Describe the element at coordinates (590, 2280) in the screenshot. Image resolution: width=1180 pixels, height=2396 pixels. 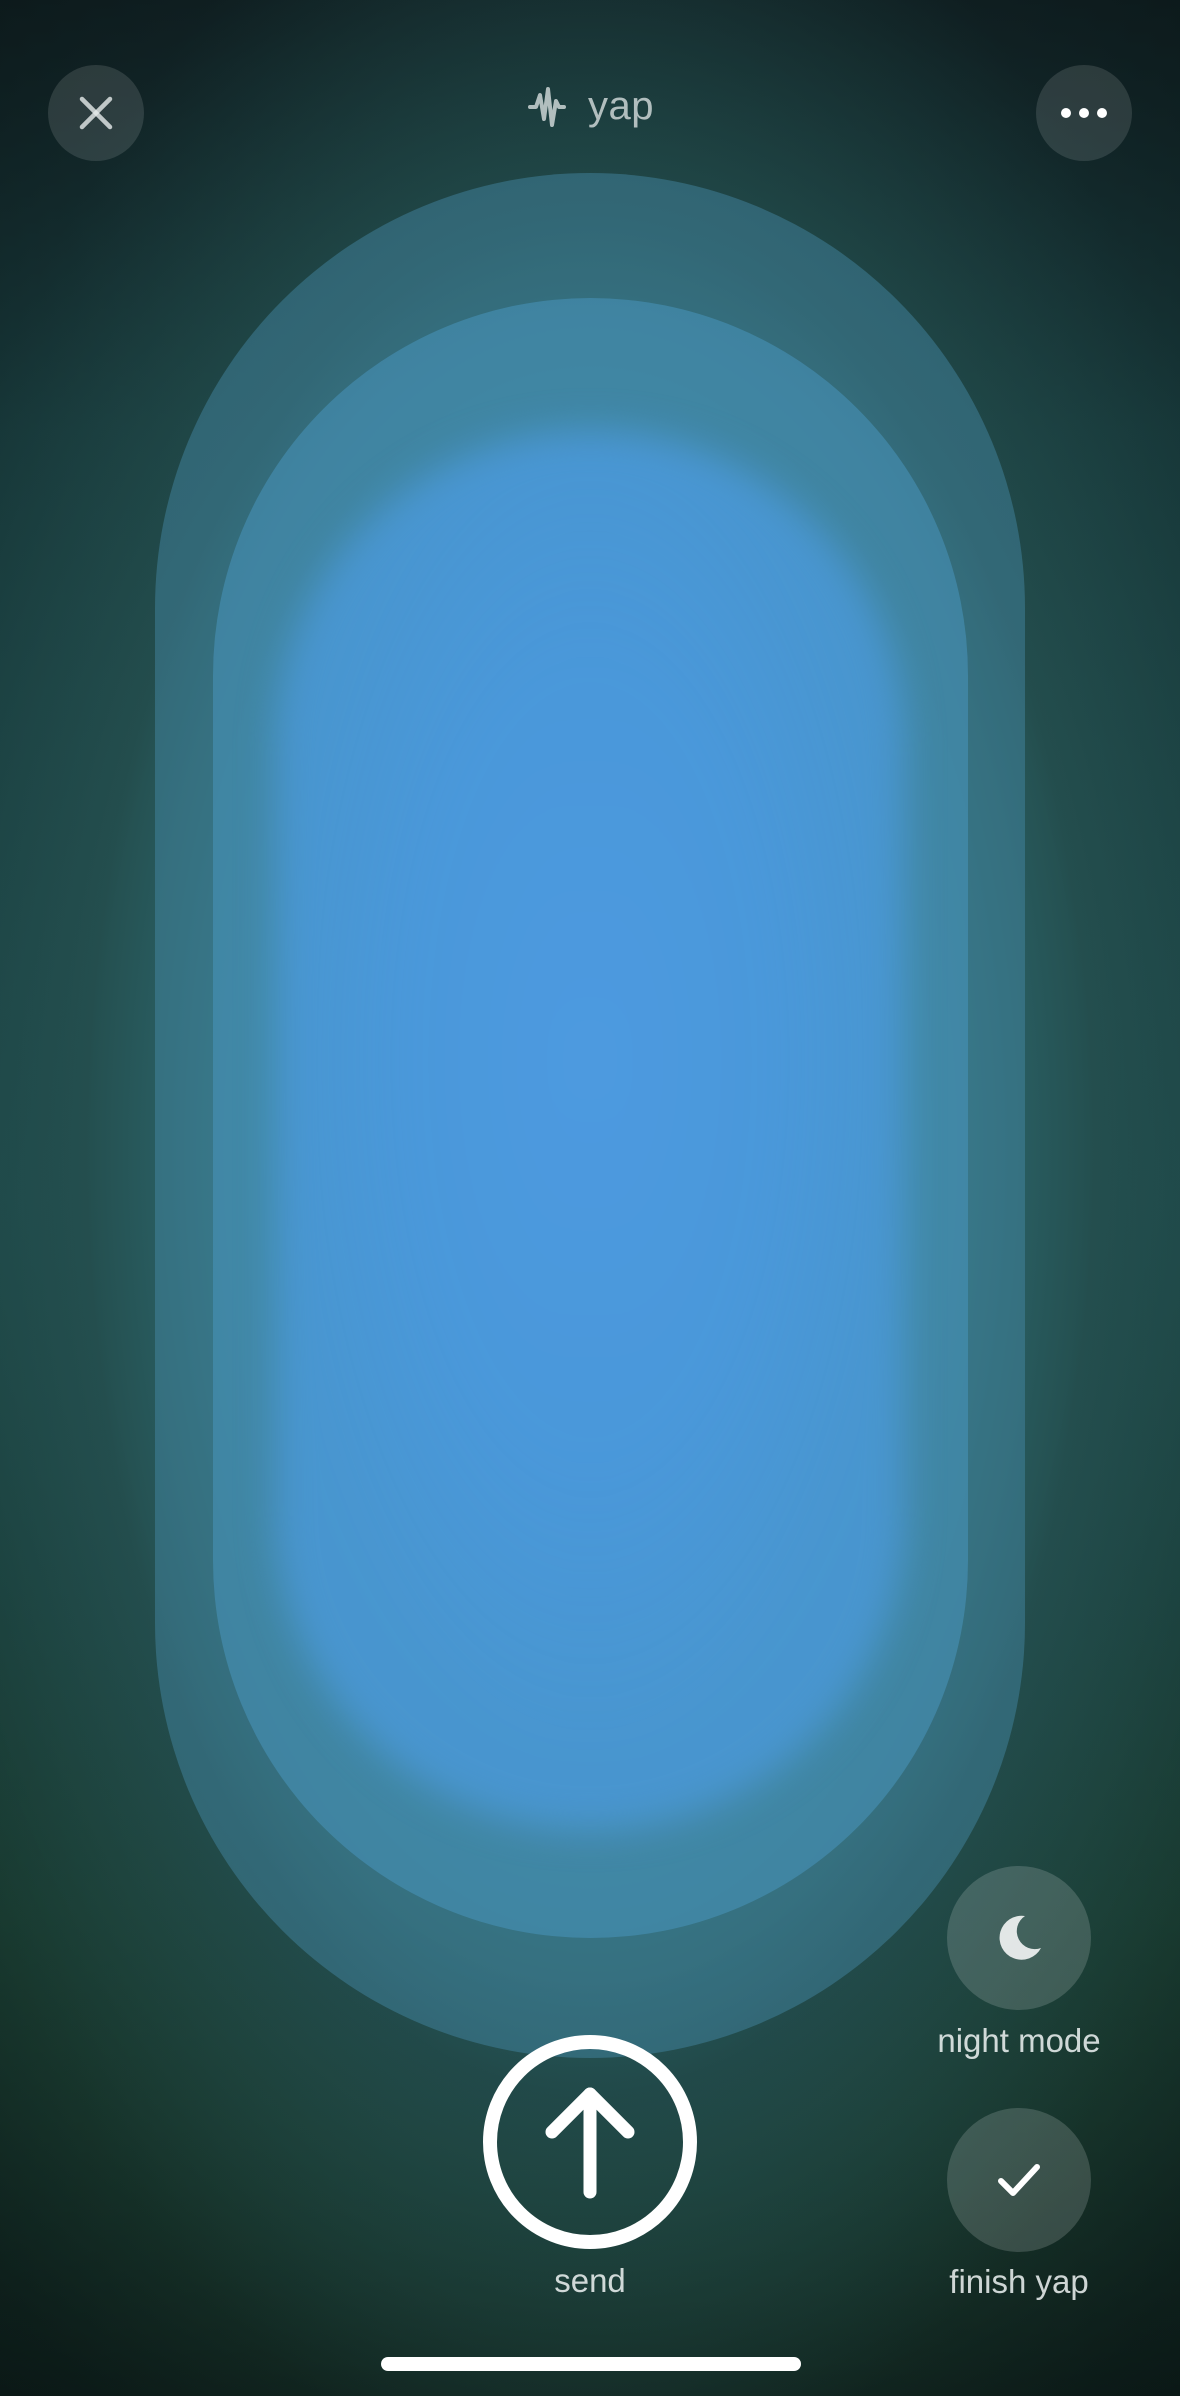
I see `send-label: send` at that location.